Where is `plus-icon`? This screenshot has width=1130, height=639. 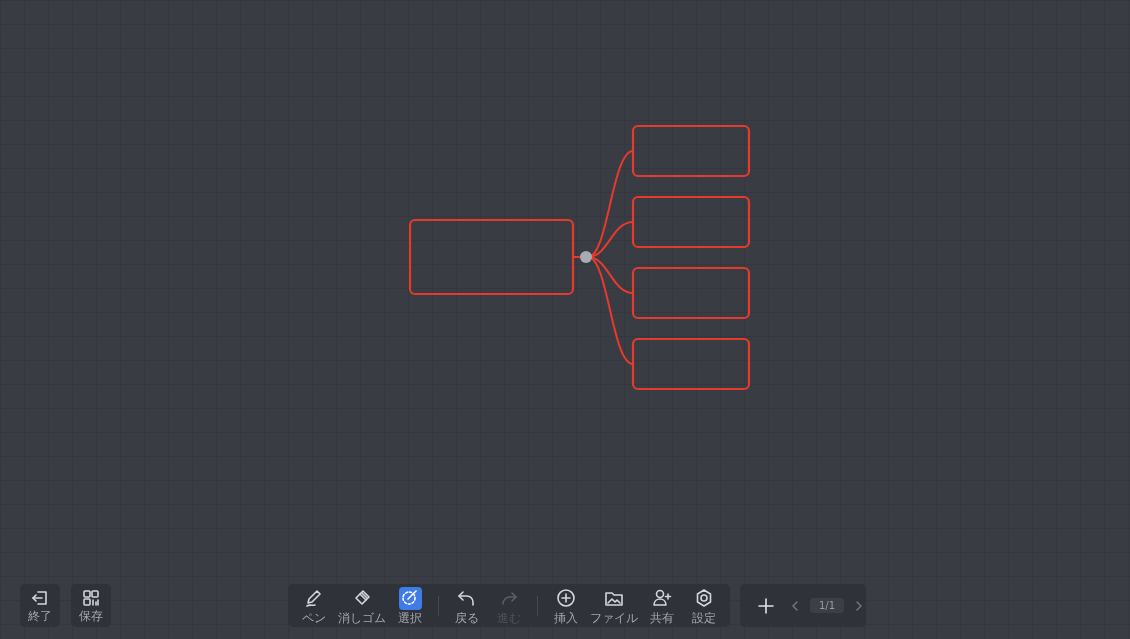 plus-icon is located at coordinates (766, 605).